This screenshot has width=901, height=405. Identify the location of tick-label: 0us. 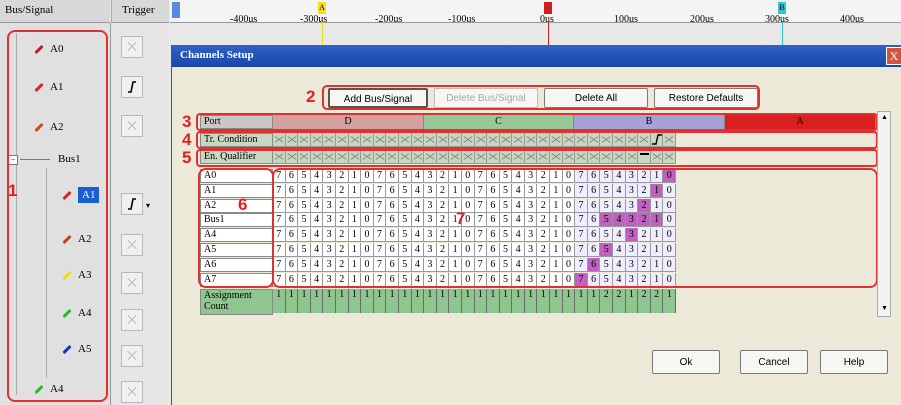
(547, 19).